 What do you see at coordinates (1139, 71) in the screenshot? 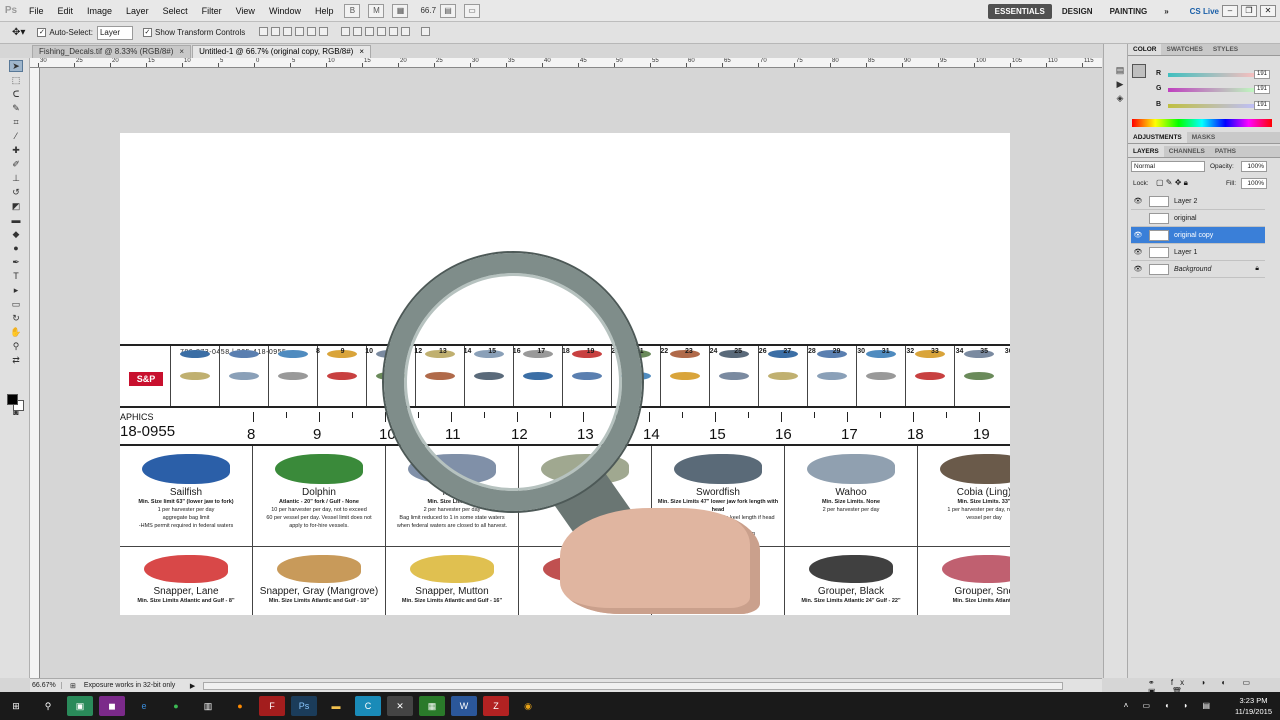
I see `panel-foreground-swatch` at bounding box center [1139, 71].